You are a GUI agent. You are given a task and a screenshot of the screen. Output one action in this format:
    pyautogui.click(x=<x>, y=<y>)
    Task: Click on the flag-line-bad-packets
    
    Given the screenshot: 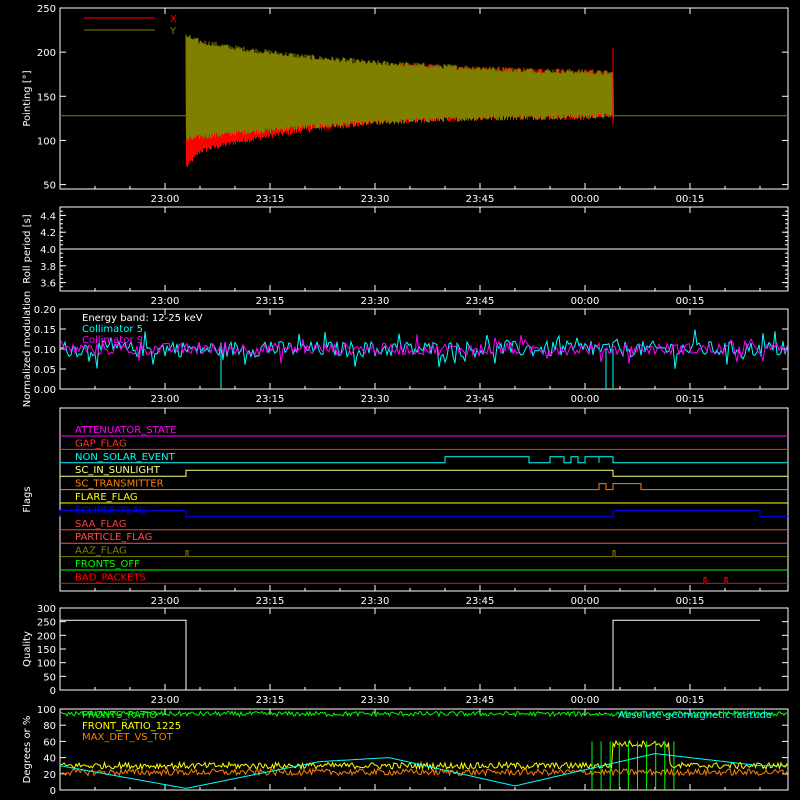 What is the action you would take?
    pyautogui.click(x=424, y=580)
    